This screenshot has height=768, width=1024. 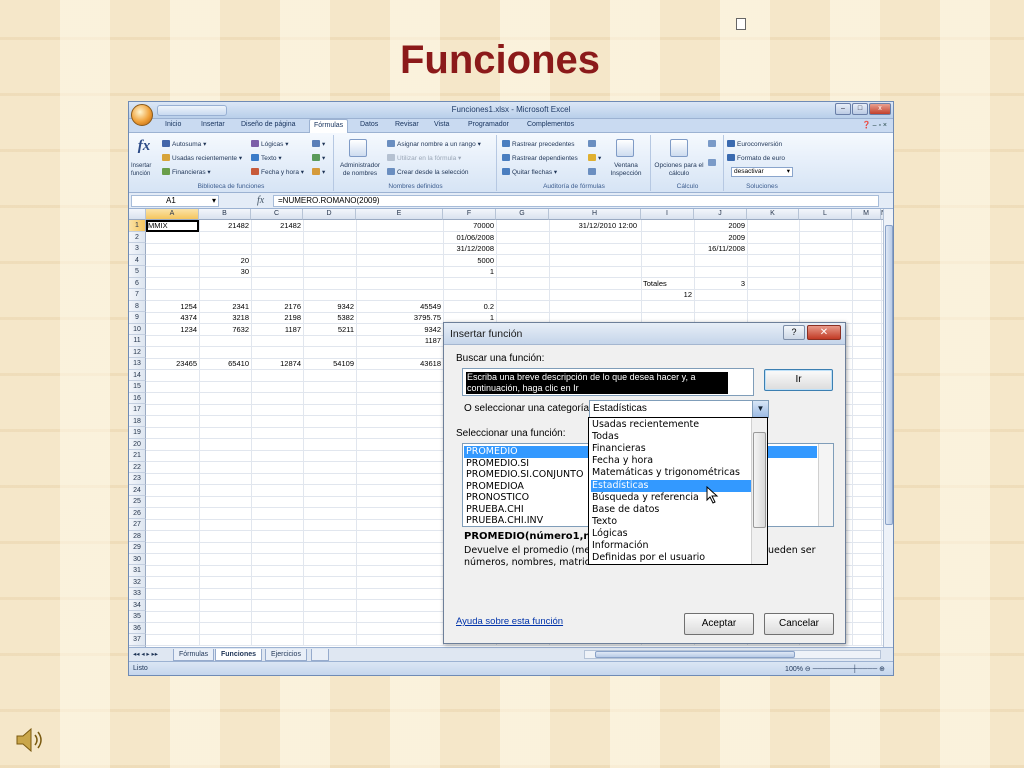 What do you see at coordinates (329, 363) in the screenshot?
I see `cell-d13: 54109` at bounding box center [329, 363].